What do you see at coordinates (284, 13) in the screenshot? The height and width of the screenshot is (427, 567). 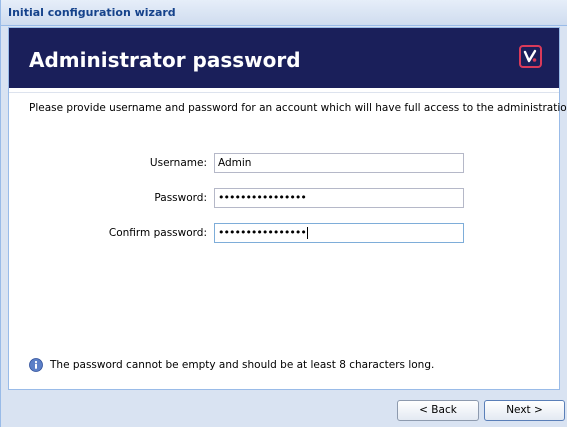 I see `title-bar: Initial configuration wizard` at bounding box center [284, 13].